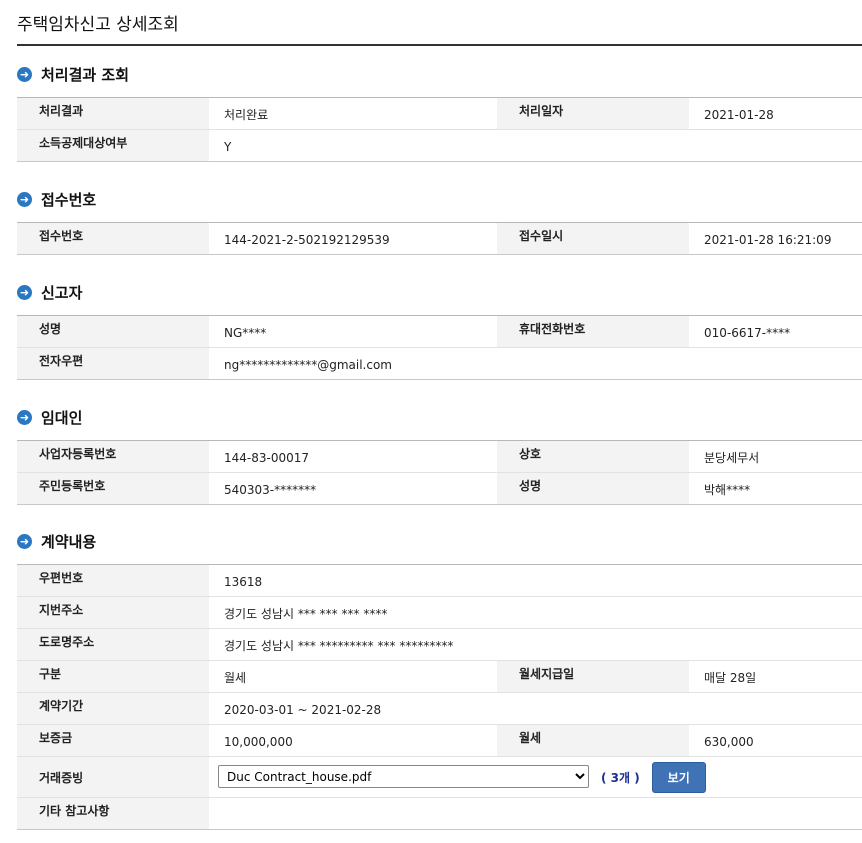 This screenshot has height=843, width=862. Describe the element at coordinates (113, 777) in the screenshot. I see `field-label: 거래증빙` at that location.